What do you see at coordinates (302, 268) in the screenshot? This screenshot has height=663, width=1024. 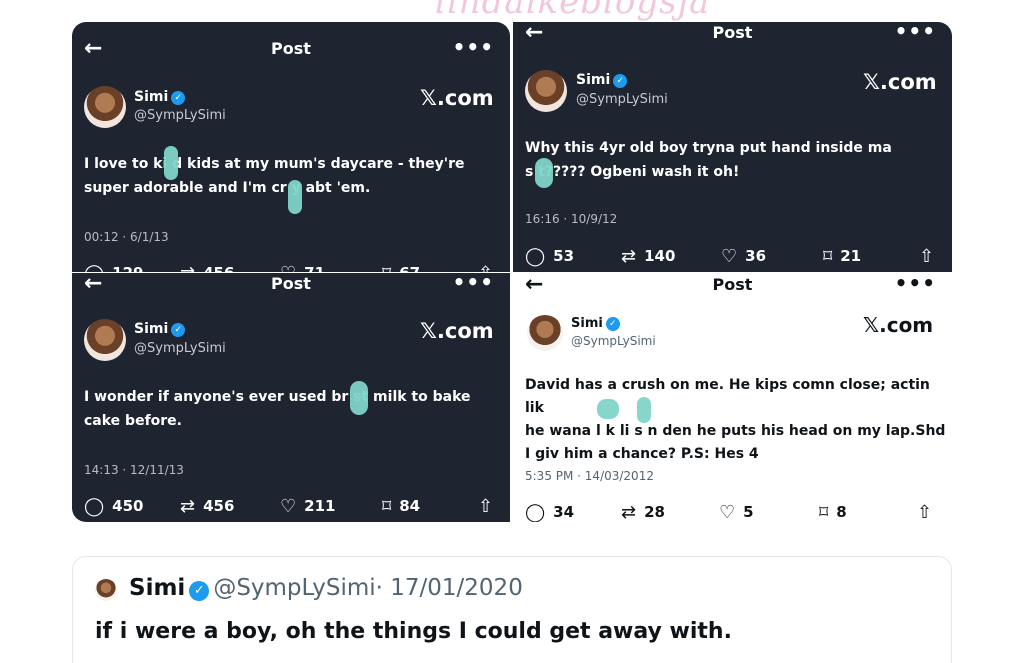 I see `like-button: ♡71` at bounding box center [302, 268].